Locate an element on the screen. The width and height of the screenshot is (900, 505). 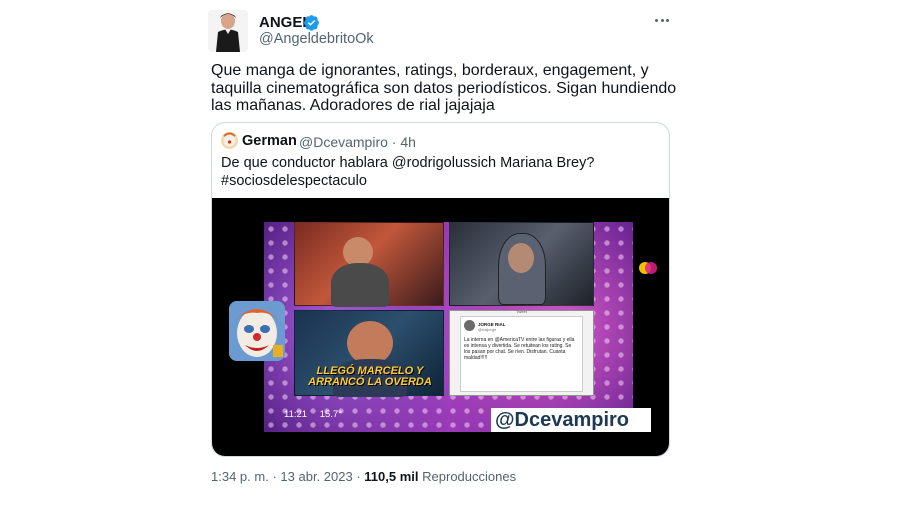
embedded-avatar-icon is located at coordinates (469, 325).